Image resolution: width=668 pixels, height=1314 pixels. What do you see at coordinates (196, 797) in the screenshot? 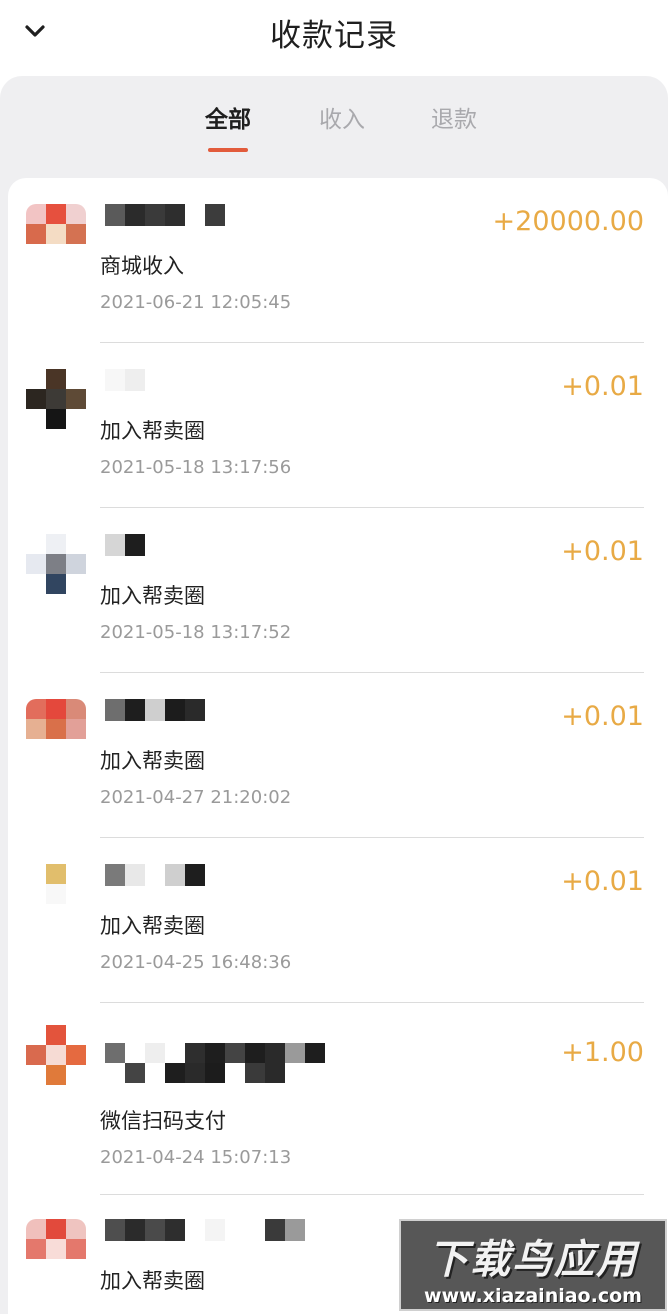
I see `record-time: 2021-04-27 21:20:02` at bounding box center [196, 797].